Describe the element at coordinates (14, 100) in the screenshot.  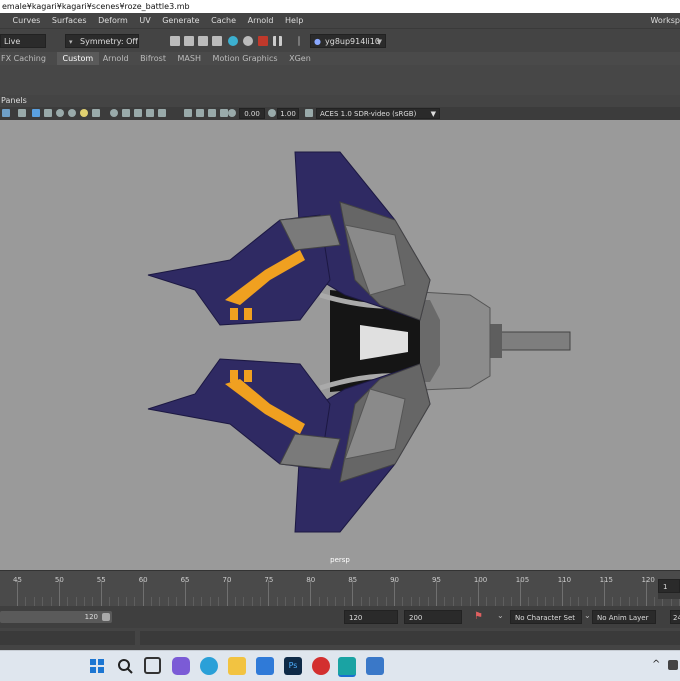
I see `panels-menu: Panels` at that location.